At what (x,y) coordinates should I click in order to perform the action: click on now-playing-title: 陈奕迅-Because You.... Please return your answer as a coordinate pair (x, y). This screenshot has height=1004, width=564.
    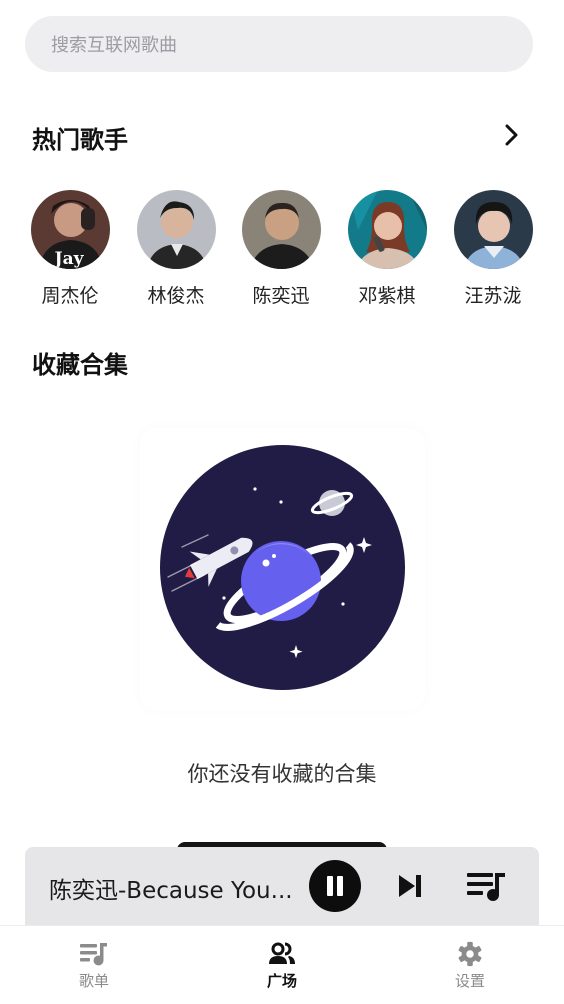
    Looking at the image, I should click on (171, 891).